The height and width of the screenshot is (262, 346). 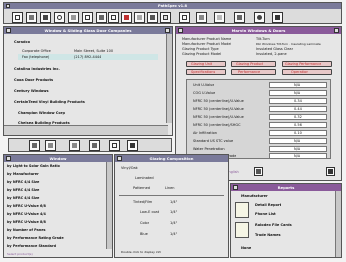 I want to click on report-item: Trade Names, so click(x=268, y=235).